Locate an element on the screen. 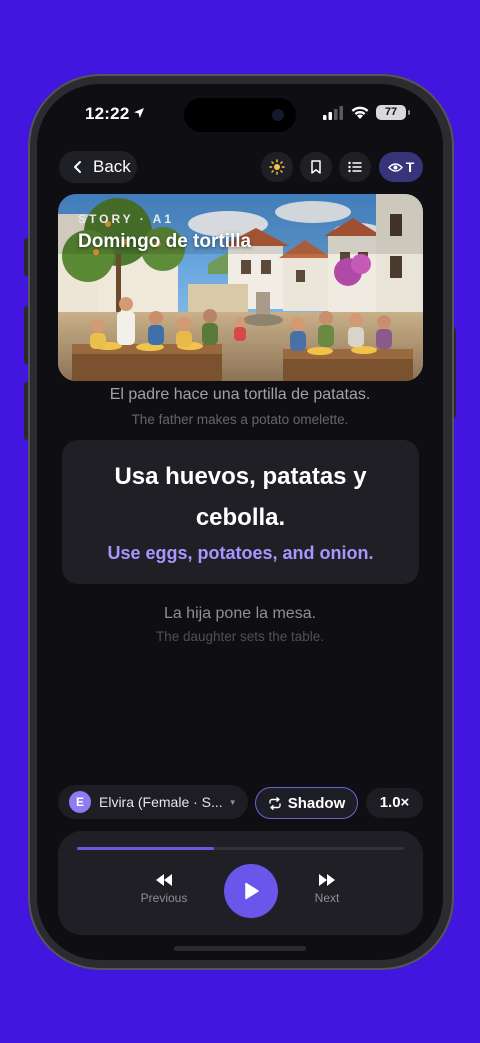  status-bar: 12:22 77 is located at coordinates (240, 112).